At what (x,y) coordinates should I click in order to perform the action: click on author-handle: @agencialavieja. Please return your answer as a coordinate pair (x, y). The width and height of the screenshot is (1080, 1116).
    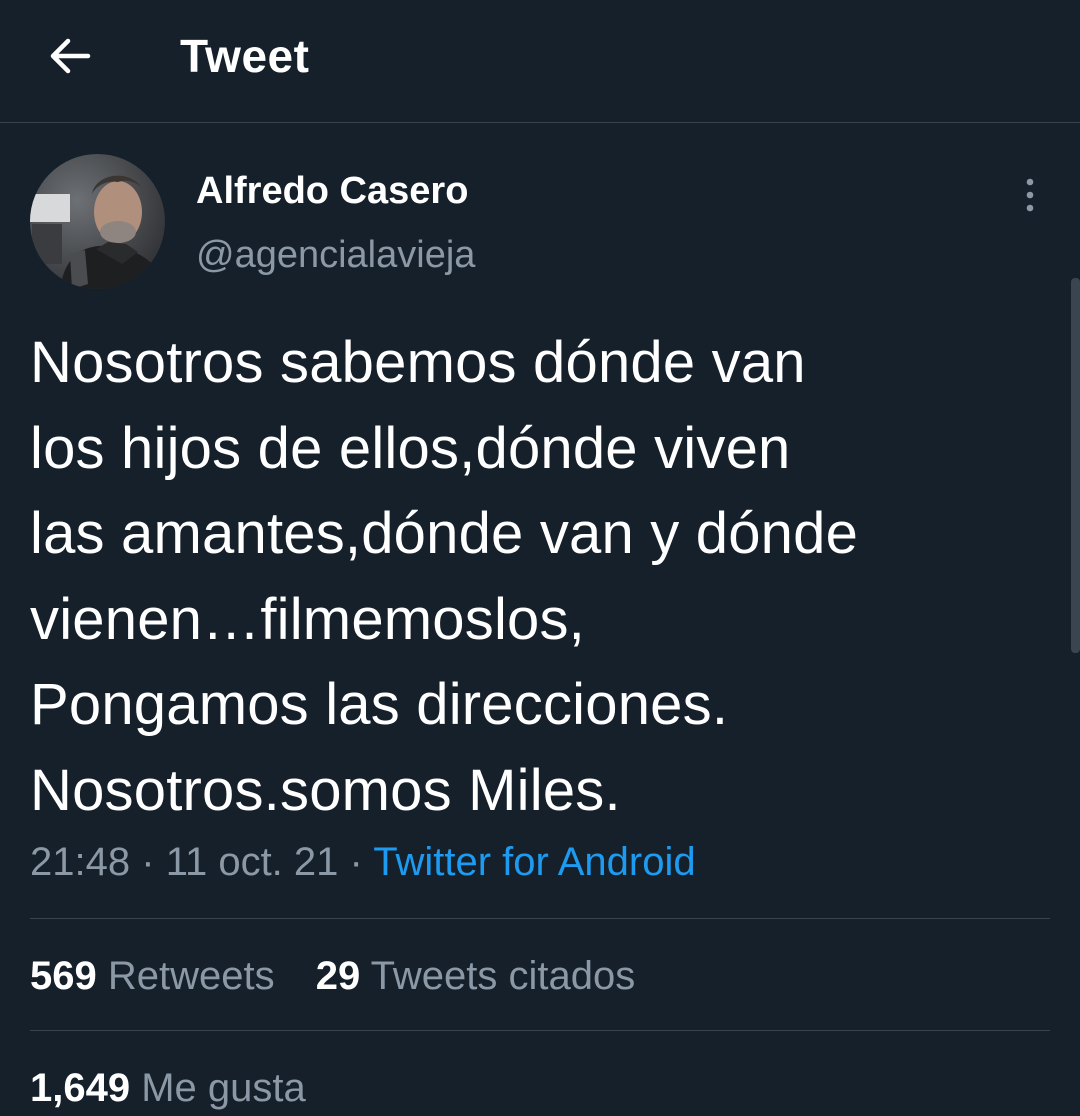
    Looking at the image, I should click on (335, 255).